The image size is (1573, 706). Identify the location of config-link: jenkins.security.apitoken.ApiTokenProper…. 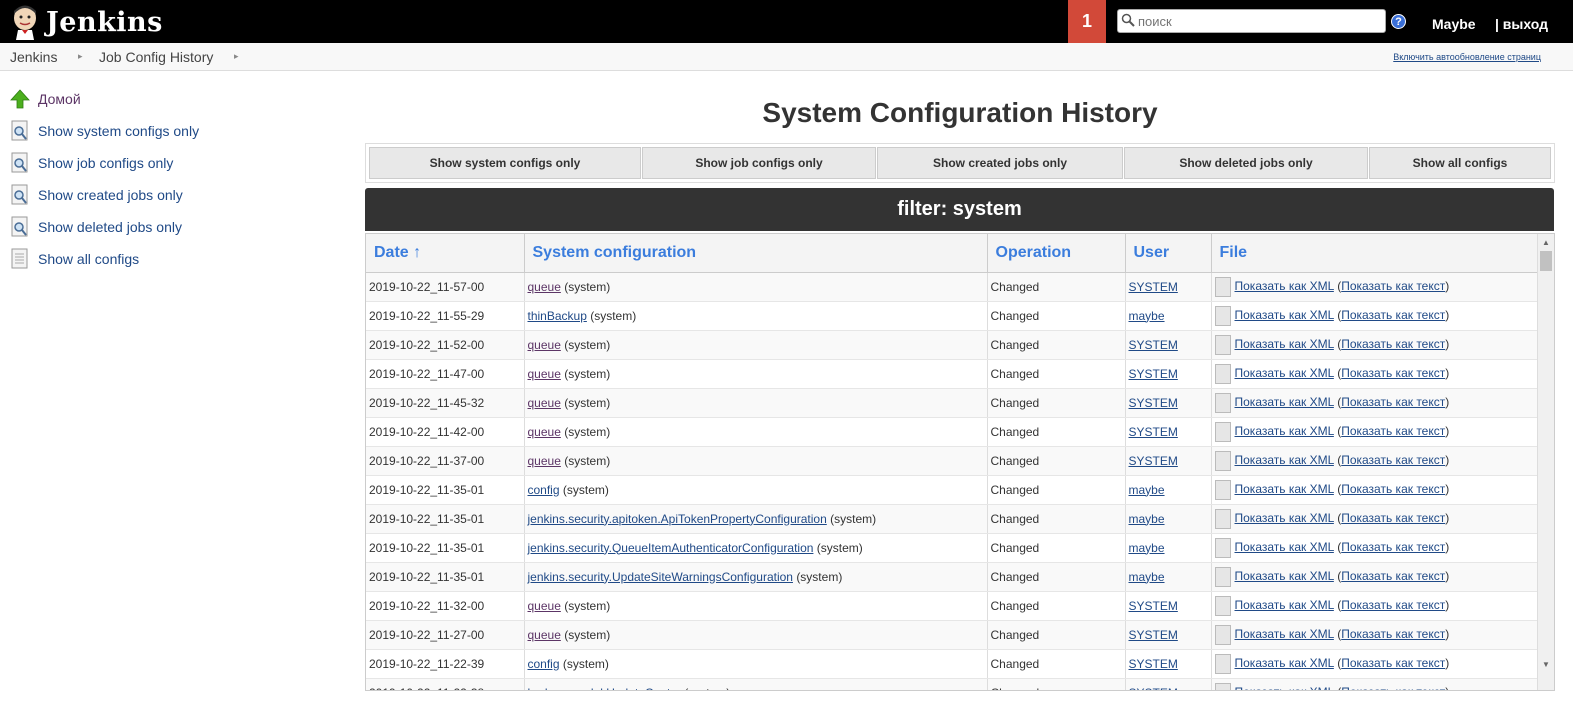
(677, 519).